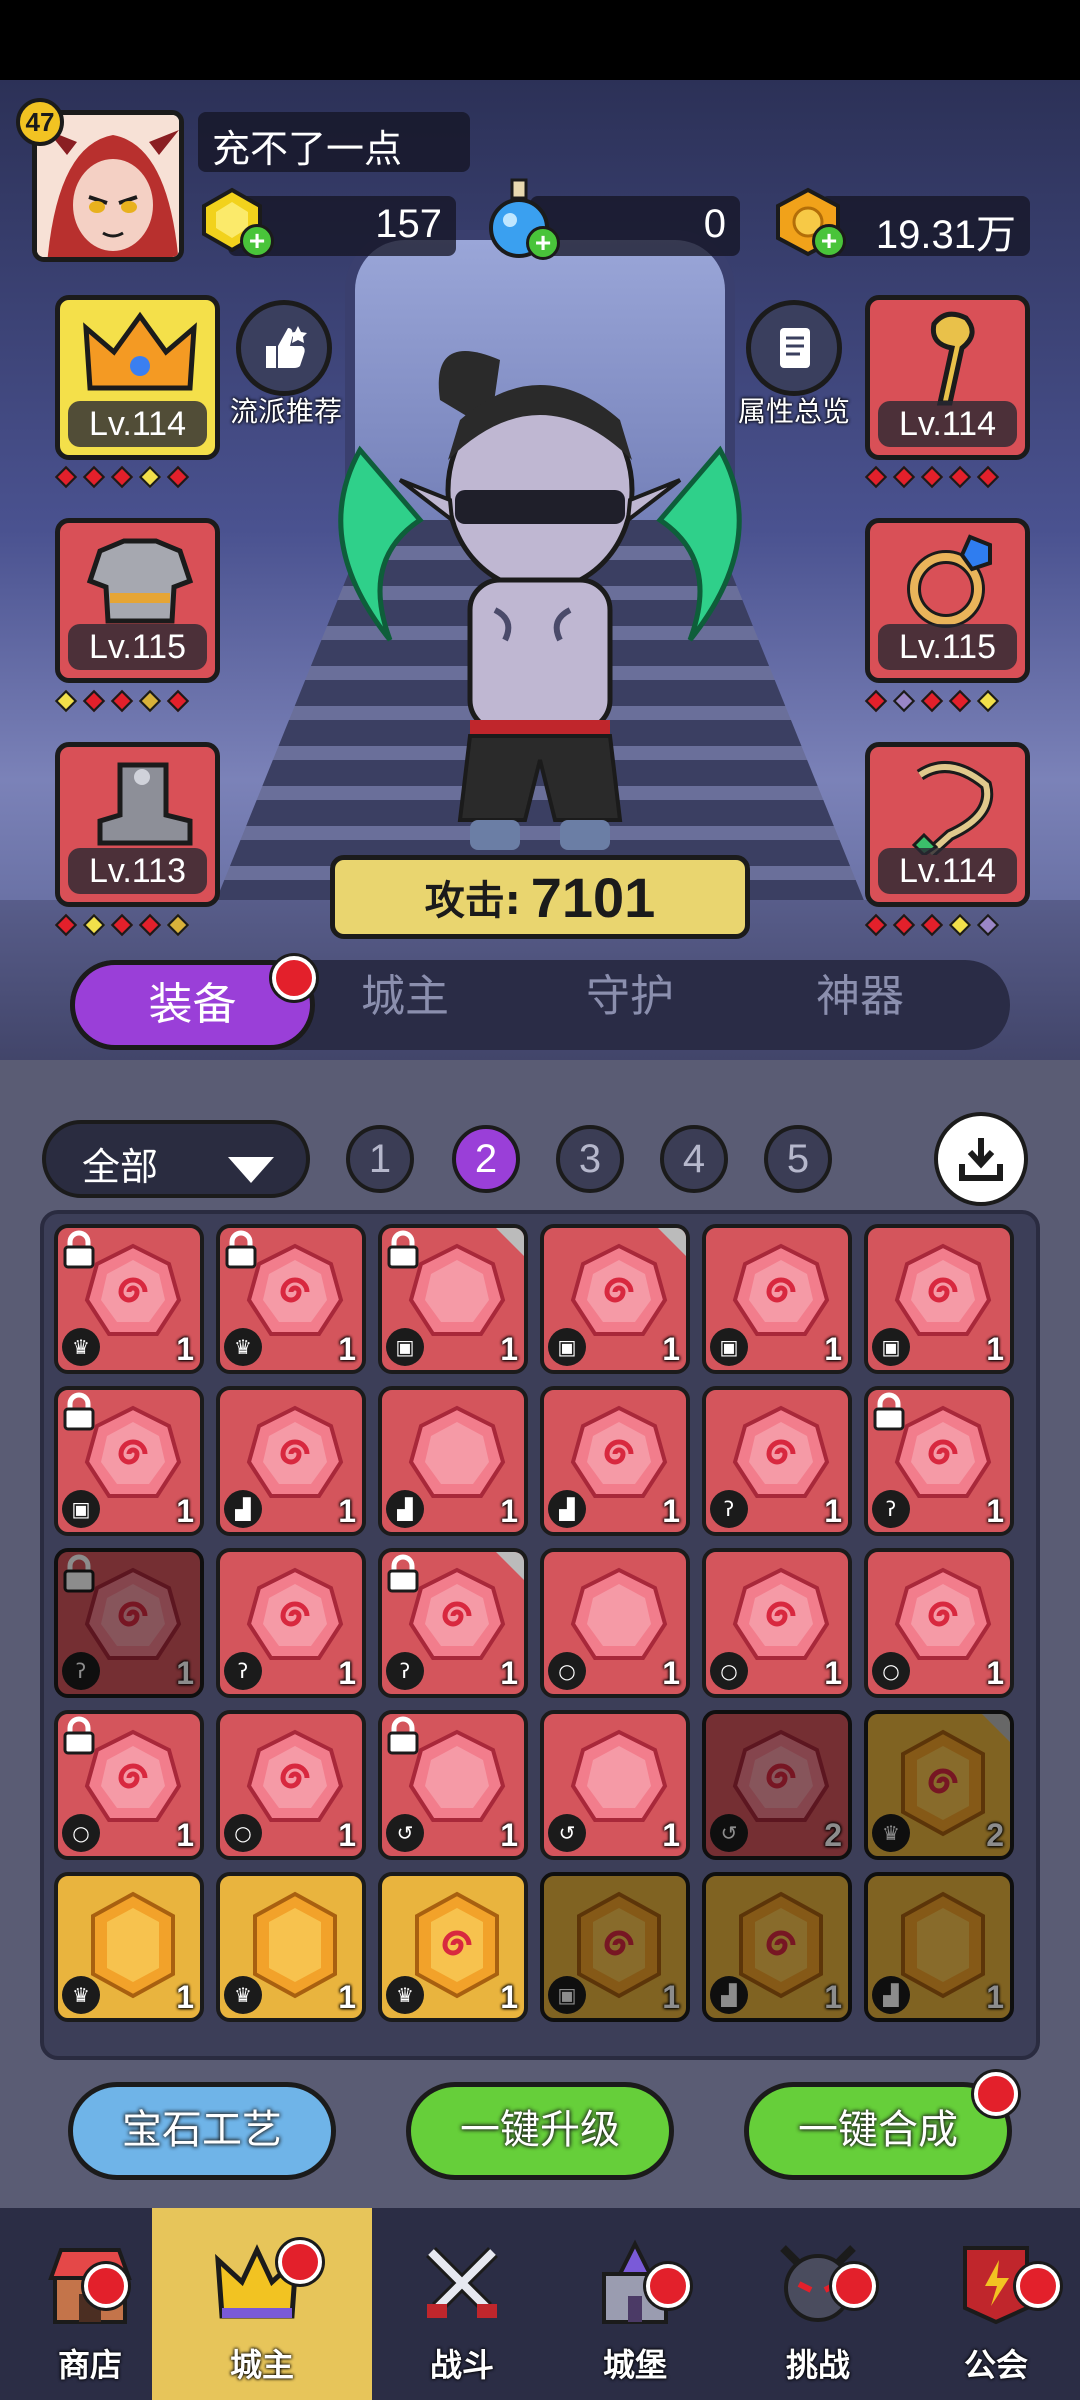  I want to click on attack-value: 7101, so click(593, 897).